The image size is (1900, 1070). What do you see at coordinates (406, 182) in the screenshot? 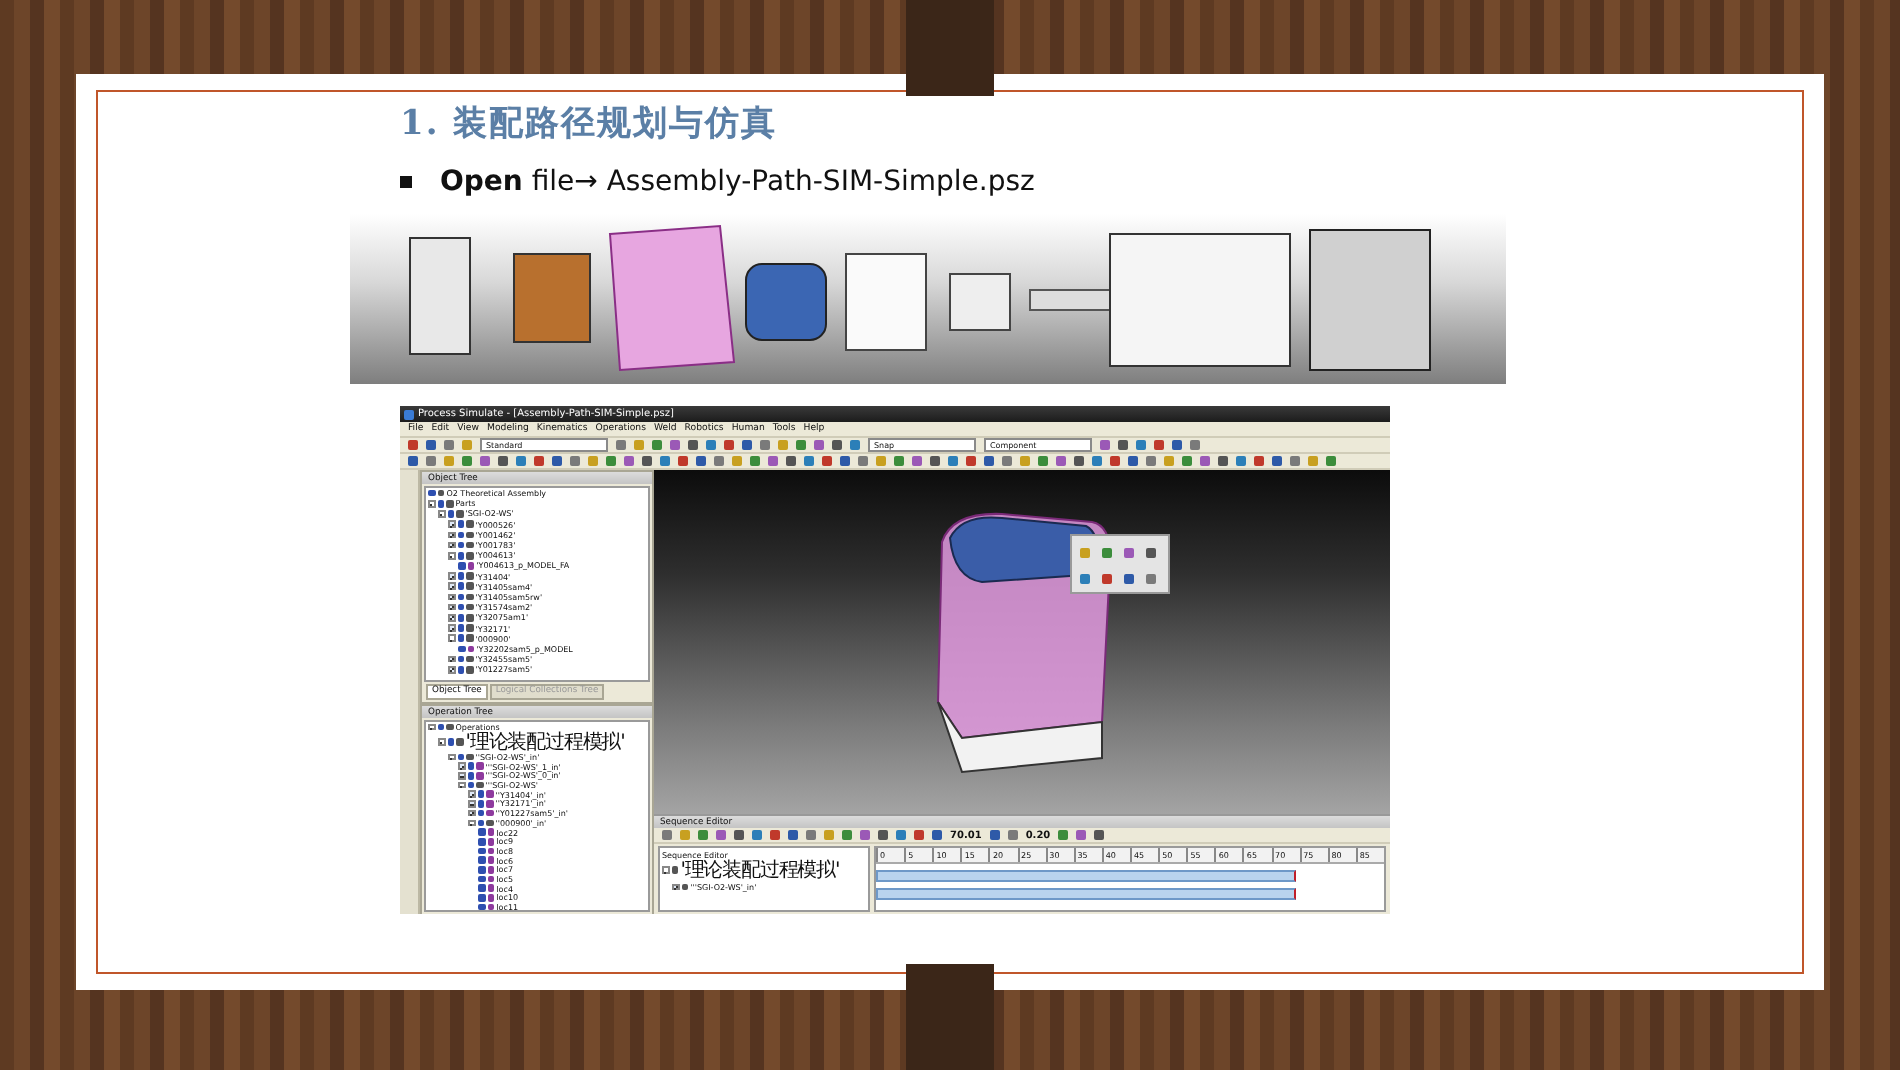
I see `bullet-icon` at bounding box center [406, 182].